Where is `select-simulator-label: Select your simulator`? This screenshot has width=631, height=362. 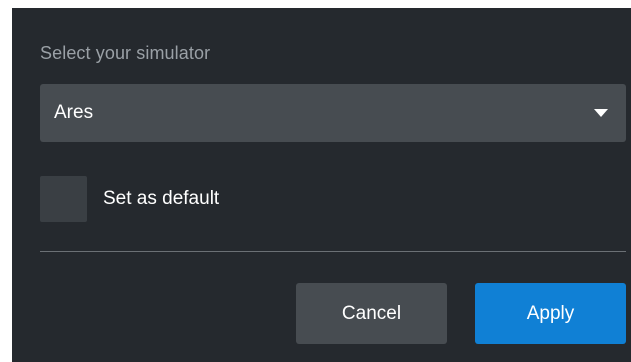
select-simulator-label: Select your simulator is located at coordinates (125, 53).